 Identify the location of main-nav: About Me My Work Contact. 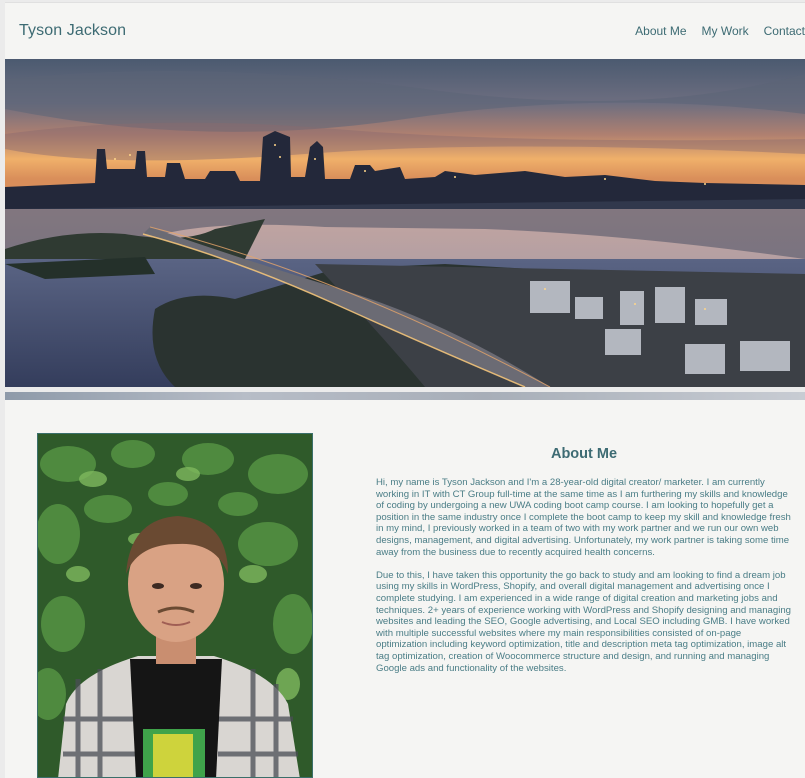
(712, 31).